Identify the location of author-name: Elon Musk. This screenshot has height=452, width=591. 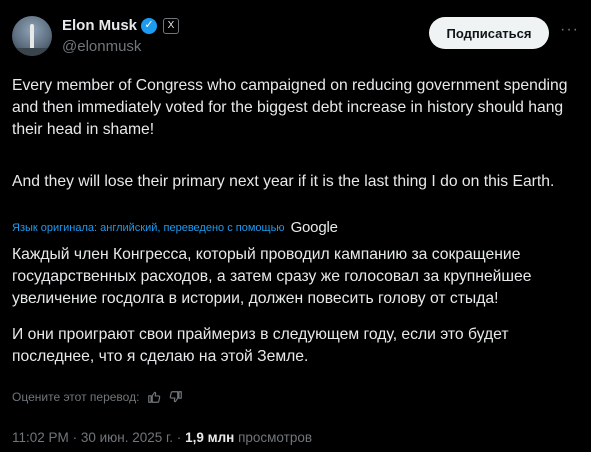
(99, 25).